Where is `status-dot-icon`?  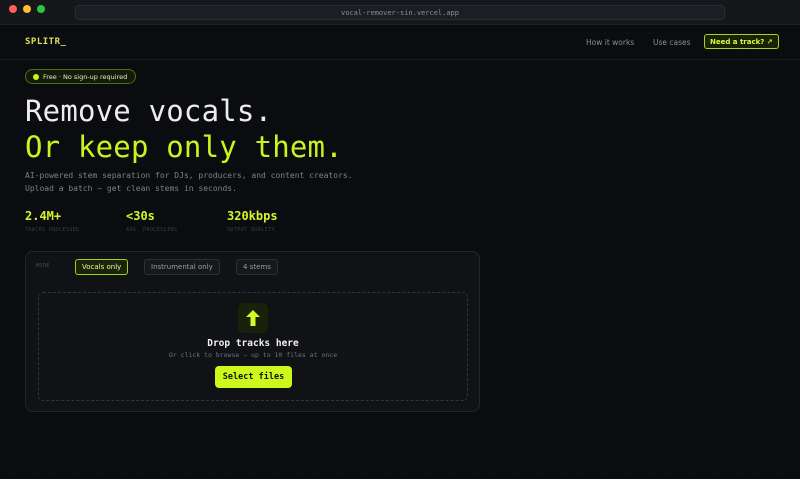 status-dot-icon is located at coordinates (36, 76).